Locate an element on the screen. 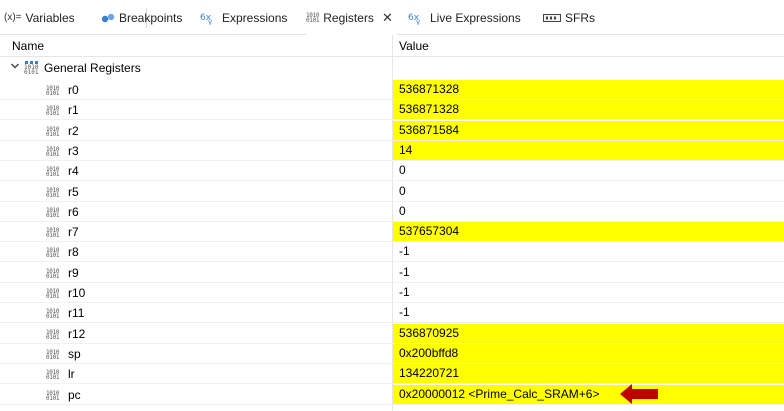 This screenshot has height=411, width=784. tab-label: Breakpoints is located at coordinates (151, 17).